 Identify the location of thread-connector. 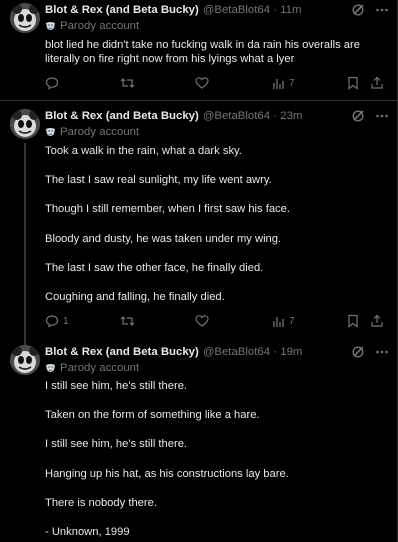
(25, 245).